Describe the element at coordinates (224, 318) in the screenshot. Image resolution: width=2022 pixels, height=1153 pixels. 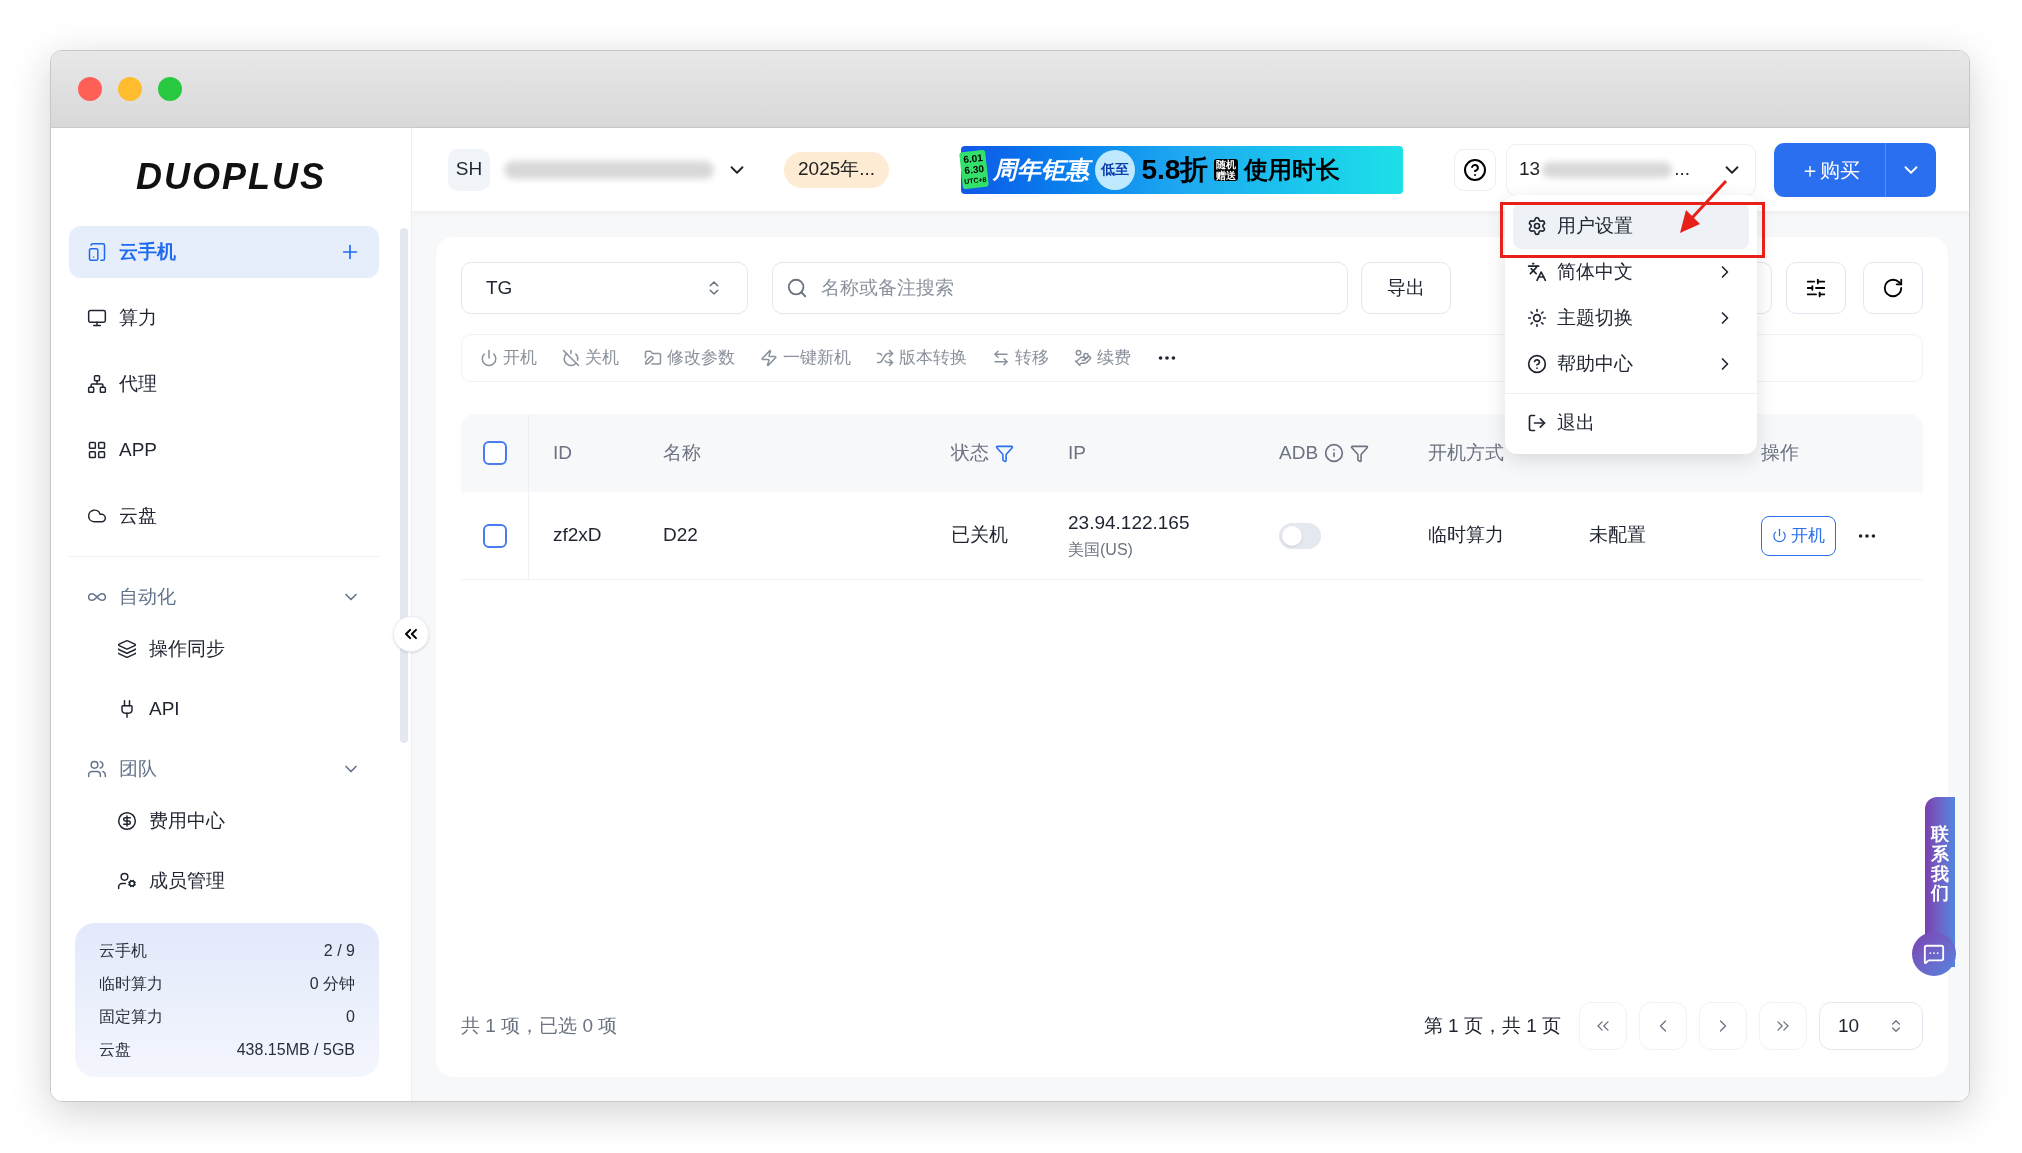
I see `nav-item: 算力` at that location.